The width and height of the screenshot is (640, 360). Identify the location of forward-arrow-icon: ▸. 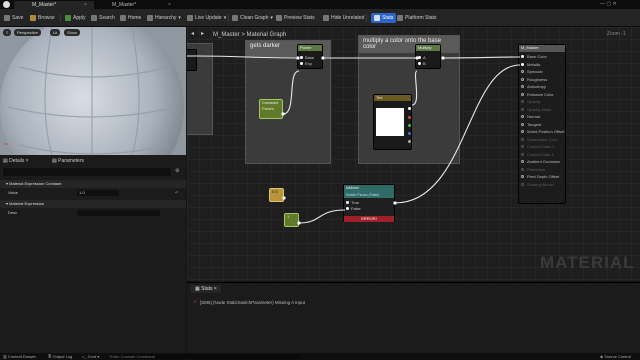
(202, 33).